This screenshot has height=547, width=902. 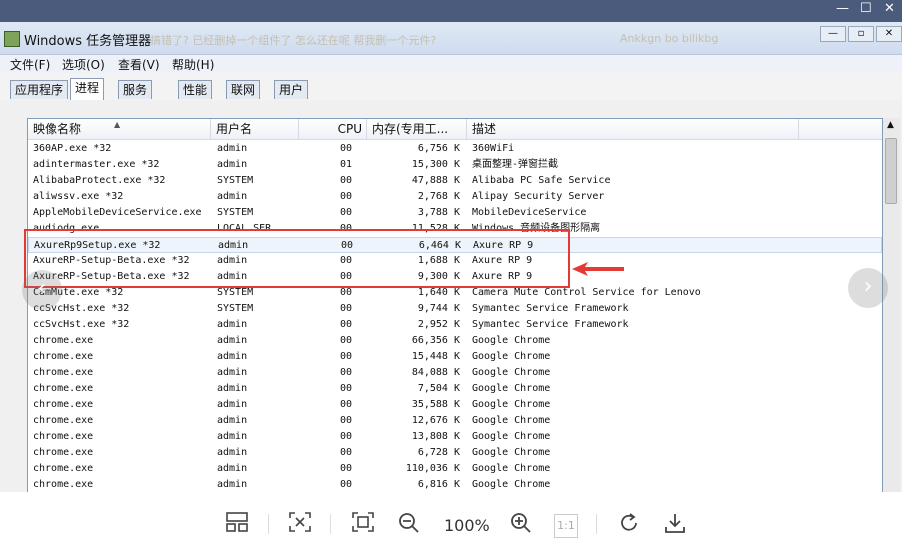 What do you see at coordinates (300, 525) in the screenshot?
I see `fit-window-icon` at bounding box center [300, 525].